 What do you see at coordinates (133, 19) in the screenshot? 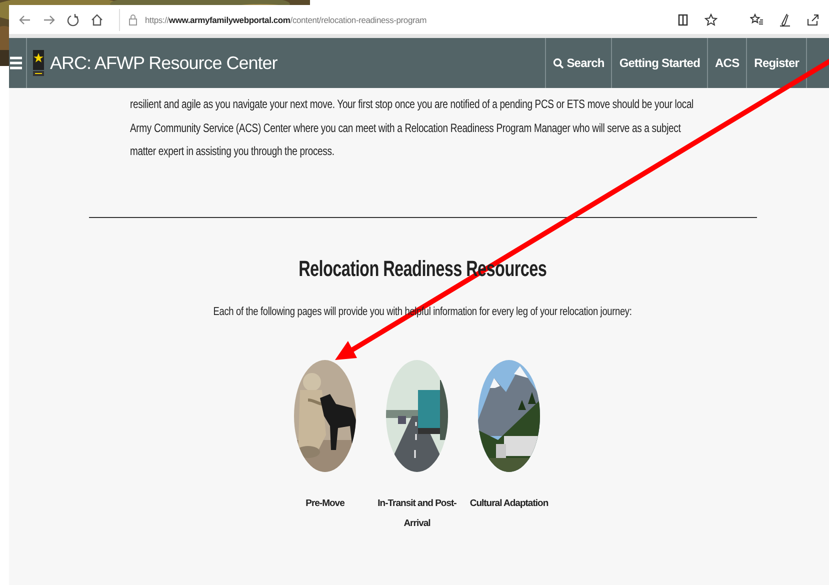
I see `lock-icon` at bounding box center [133, 19].